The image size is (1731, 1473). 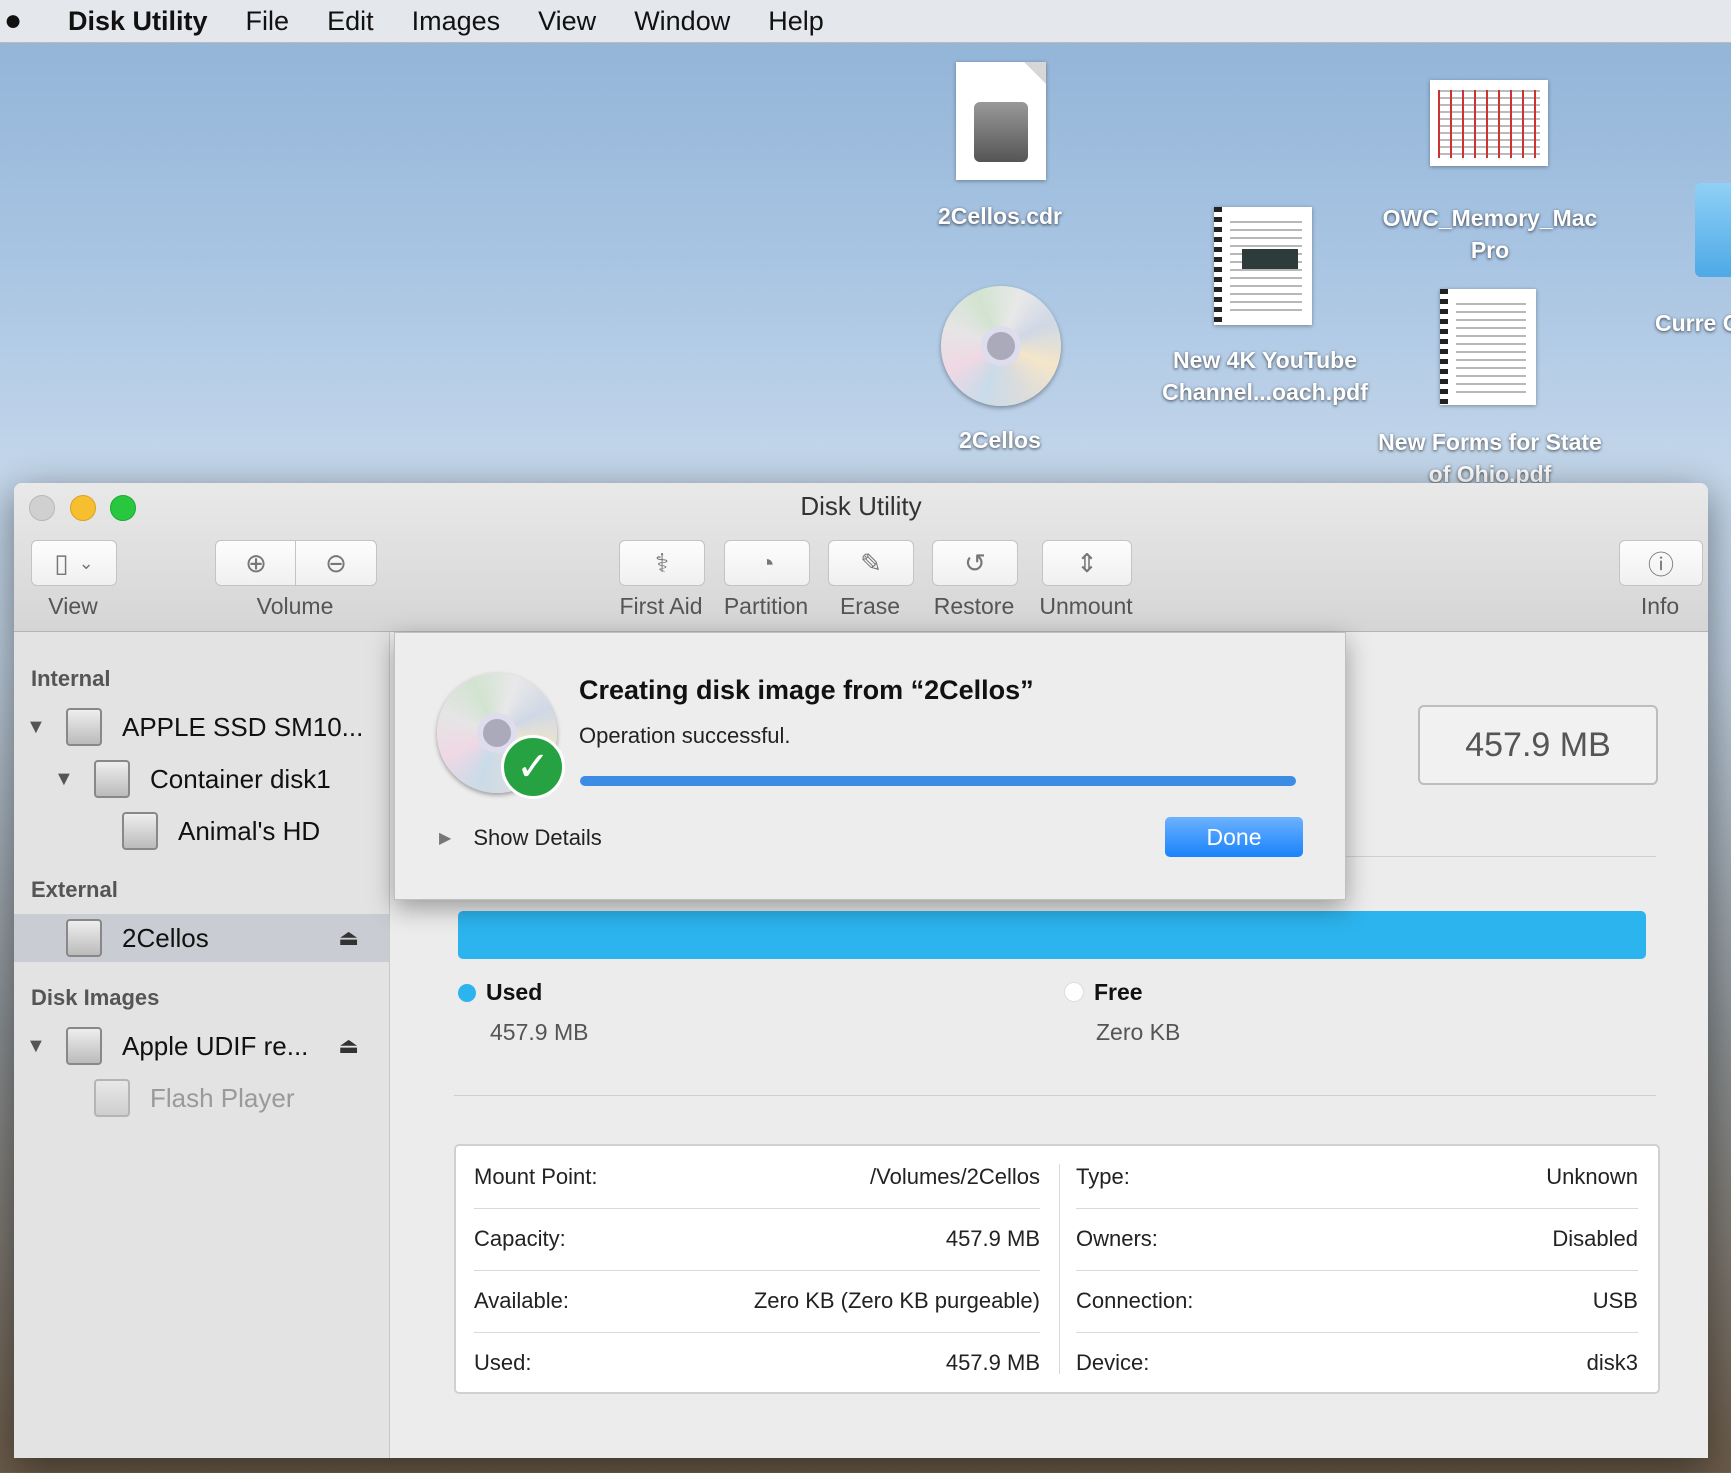 I want to click on add-volume-button: ⊕, so click(x=256, y=563).